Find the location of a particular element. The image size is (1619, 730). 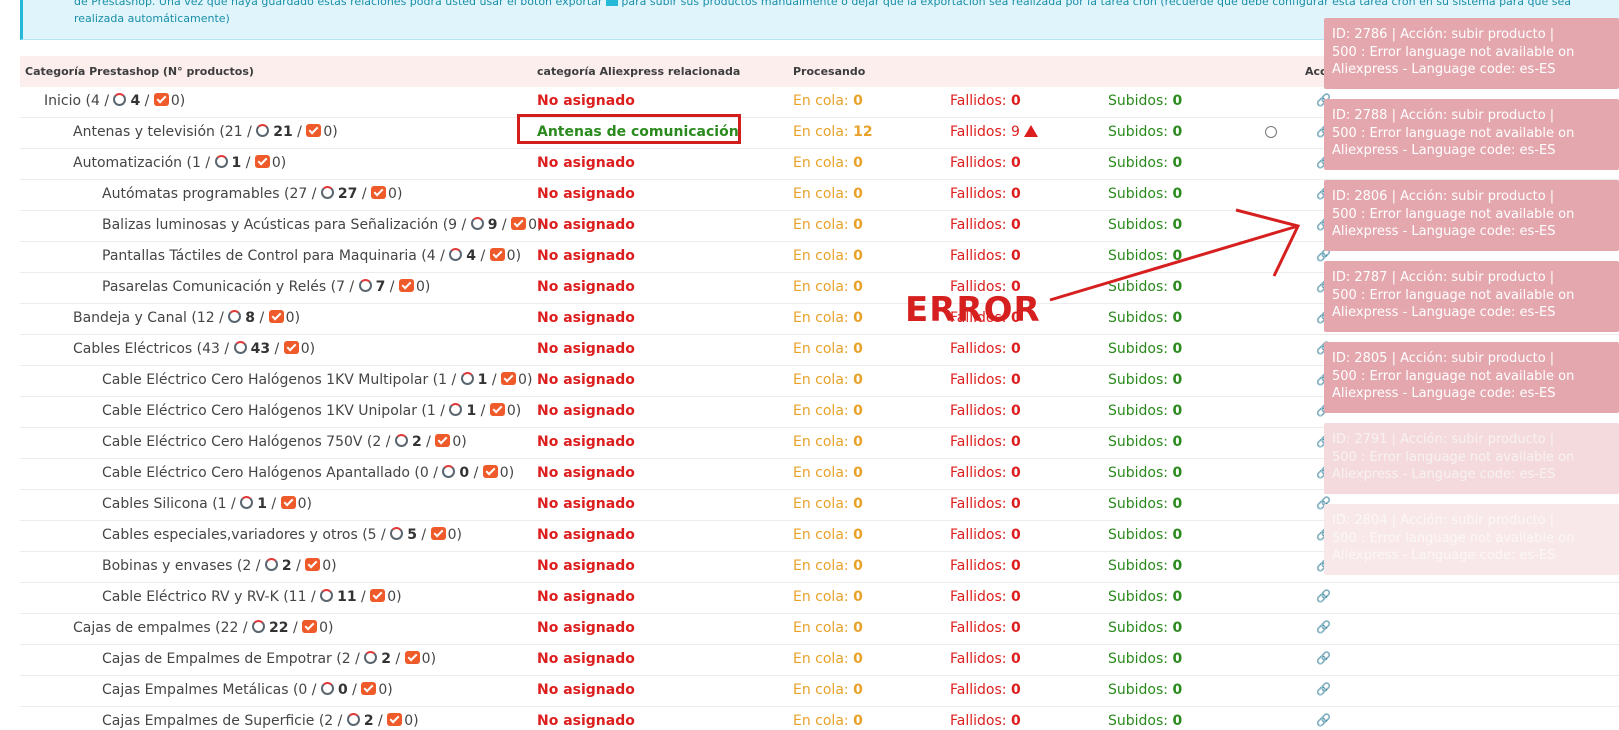

header-aliexpress: categoría Aliexpress relacionada is located at coordinates (638, 71).